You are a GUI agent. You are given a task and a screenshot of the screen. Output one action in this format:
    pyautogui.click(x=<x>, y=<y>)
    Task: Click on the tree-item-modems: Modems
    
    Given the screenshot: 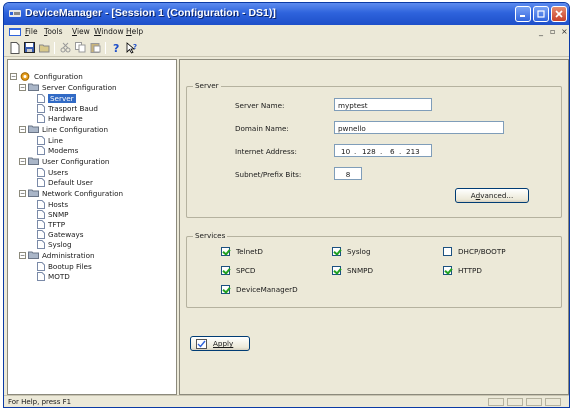 What is the action you would take?
    pyautogui.click(x=57, y=150)
    